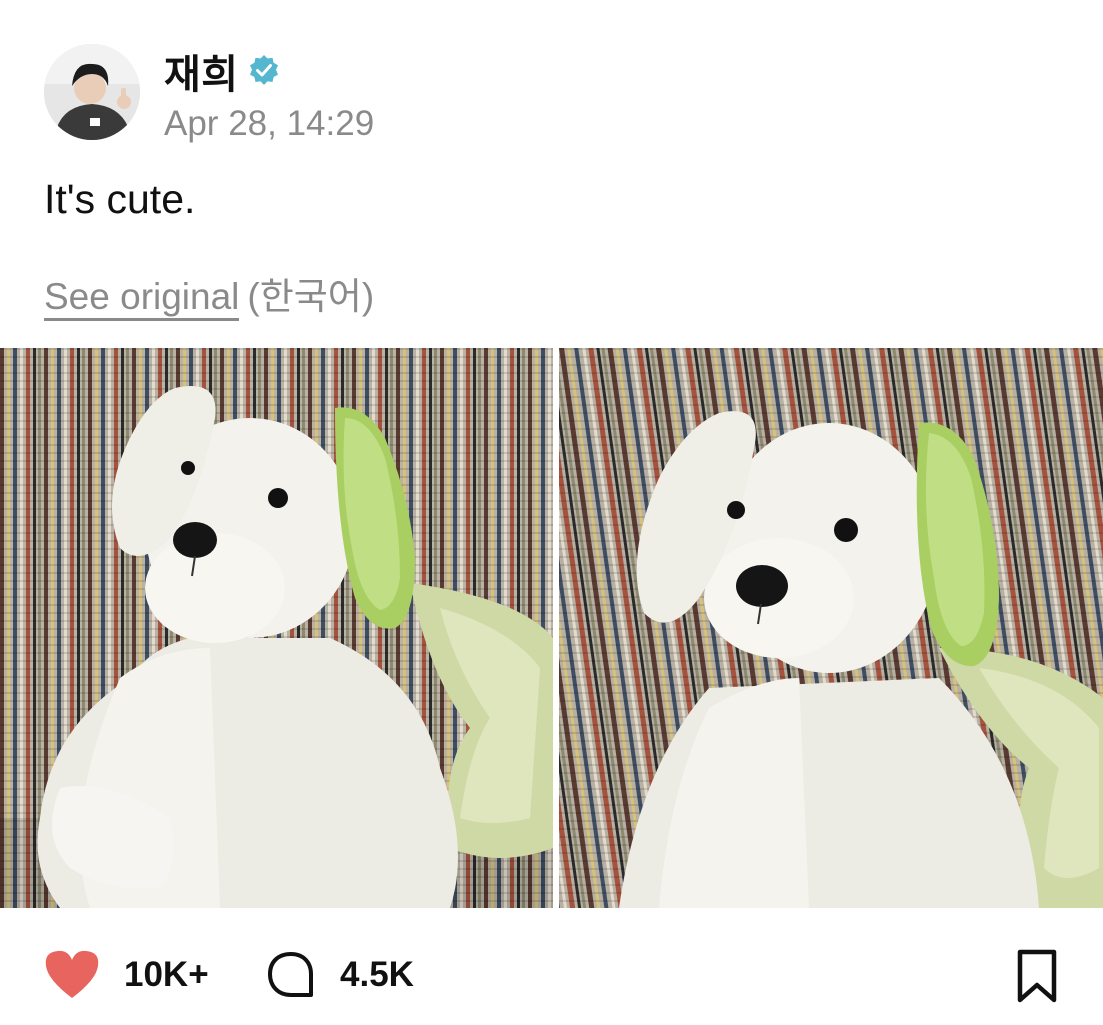 The image size is (1103, 1025). Describe the element at coordinates (142, 298) in the screenshot. I see `see-original-link: See original` at that location.